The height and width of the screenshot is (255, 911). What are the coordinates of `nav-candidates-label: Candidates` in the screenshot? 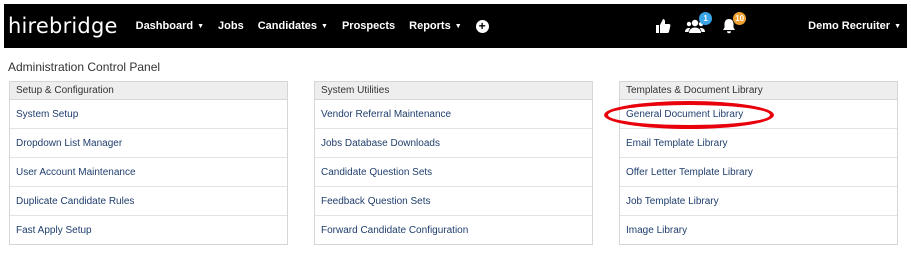 It's located at (287, 26).